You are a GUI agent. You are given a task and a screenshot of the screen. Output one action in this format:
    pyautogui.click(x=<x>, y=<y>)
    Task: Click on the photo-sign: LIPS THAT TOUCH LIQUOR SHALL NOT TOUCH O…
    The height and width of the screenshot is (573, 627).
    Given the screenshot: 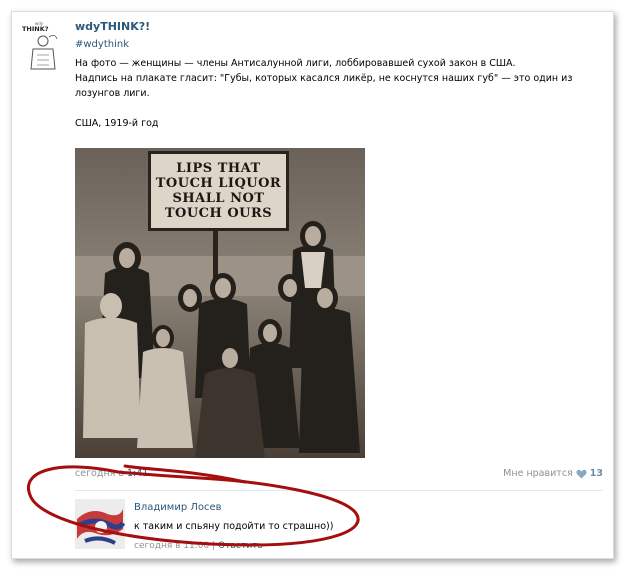 What is the action you would take?
    pyautogui.click(x=218, y=191)
    